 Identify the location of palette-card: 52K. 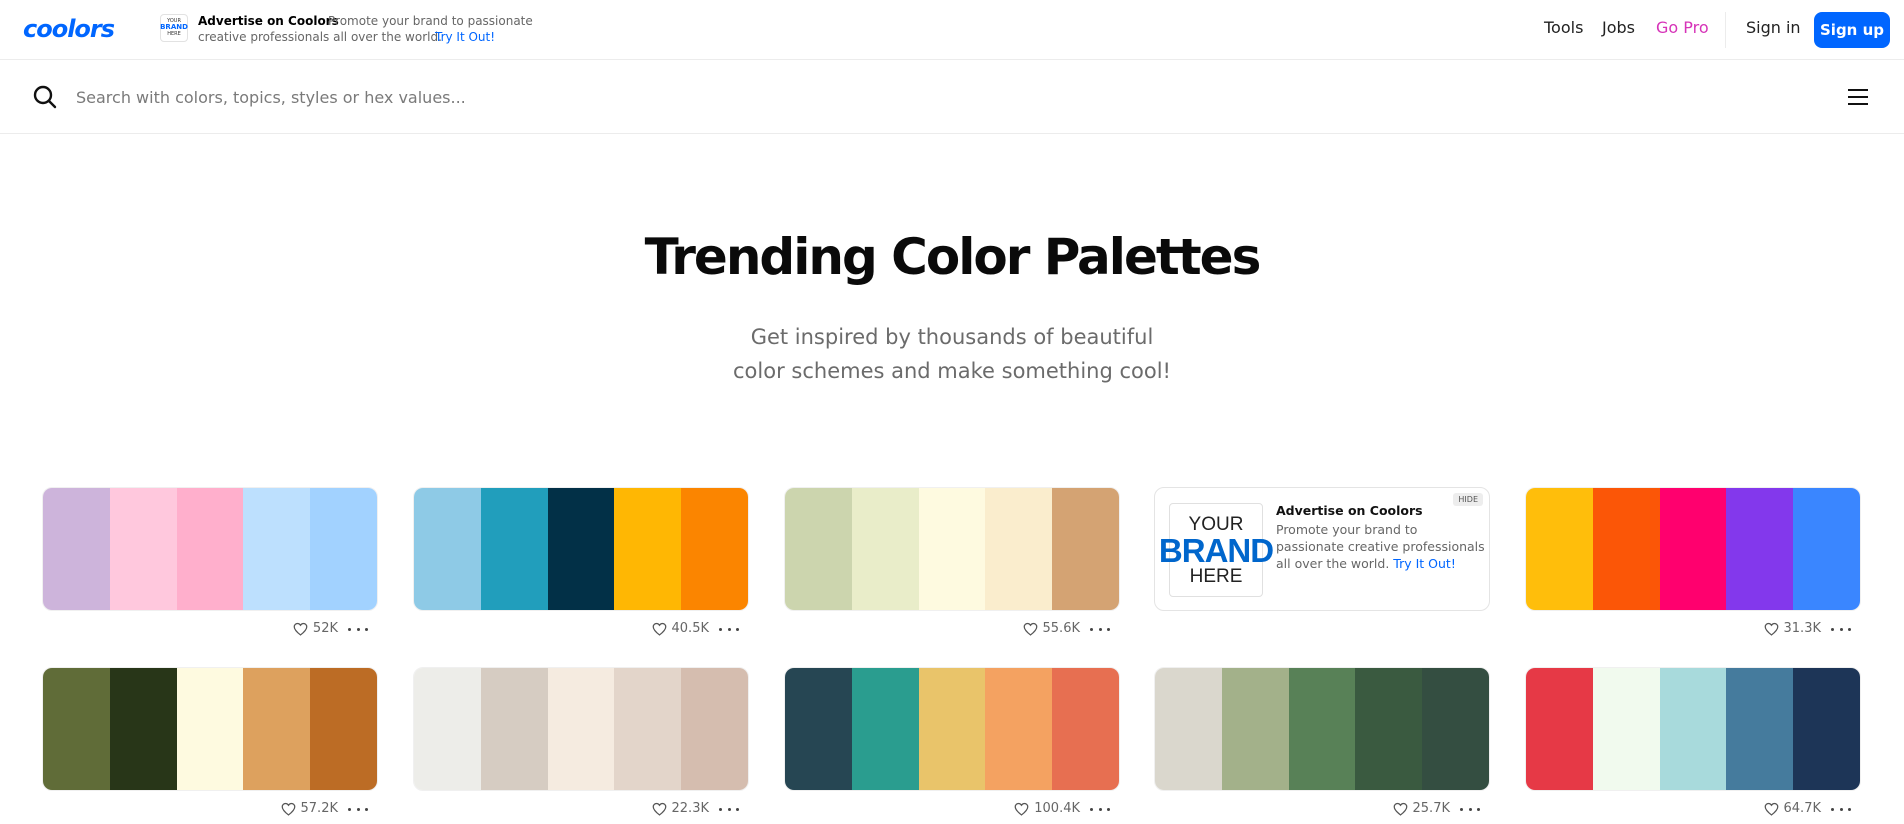
(210, 567).